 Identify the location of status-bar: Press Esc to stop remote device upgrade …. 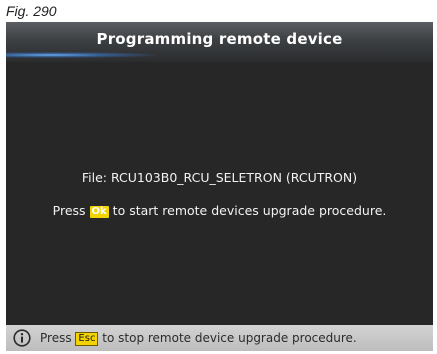
(219, 338).